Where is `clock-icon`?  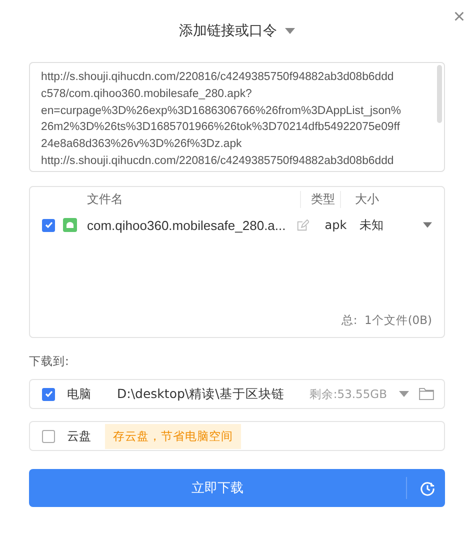 clock-icon is located at coordinates (427, 488).